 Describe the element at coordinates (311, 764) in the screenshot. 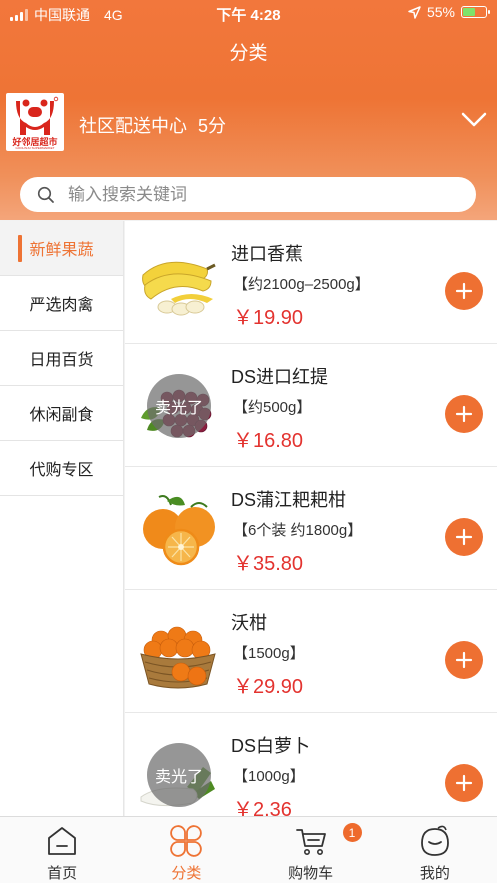

I see `product-item: 卖光了 DS白萝卜 【1000g】 ￥2.36` at that location.